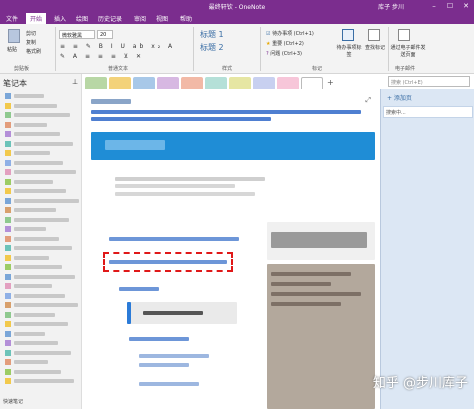 The image size is (474, 409). I want to click on copy-button: 复制, so click(31, 42).